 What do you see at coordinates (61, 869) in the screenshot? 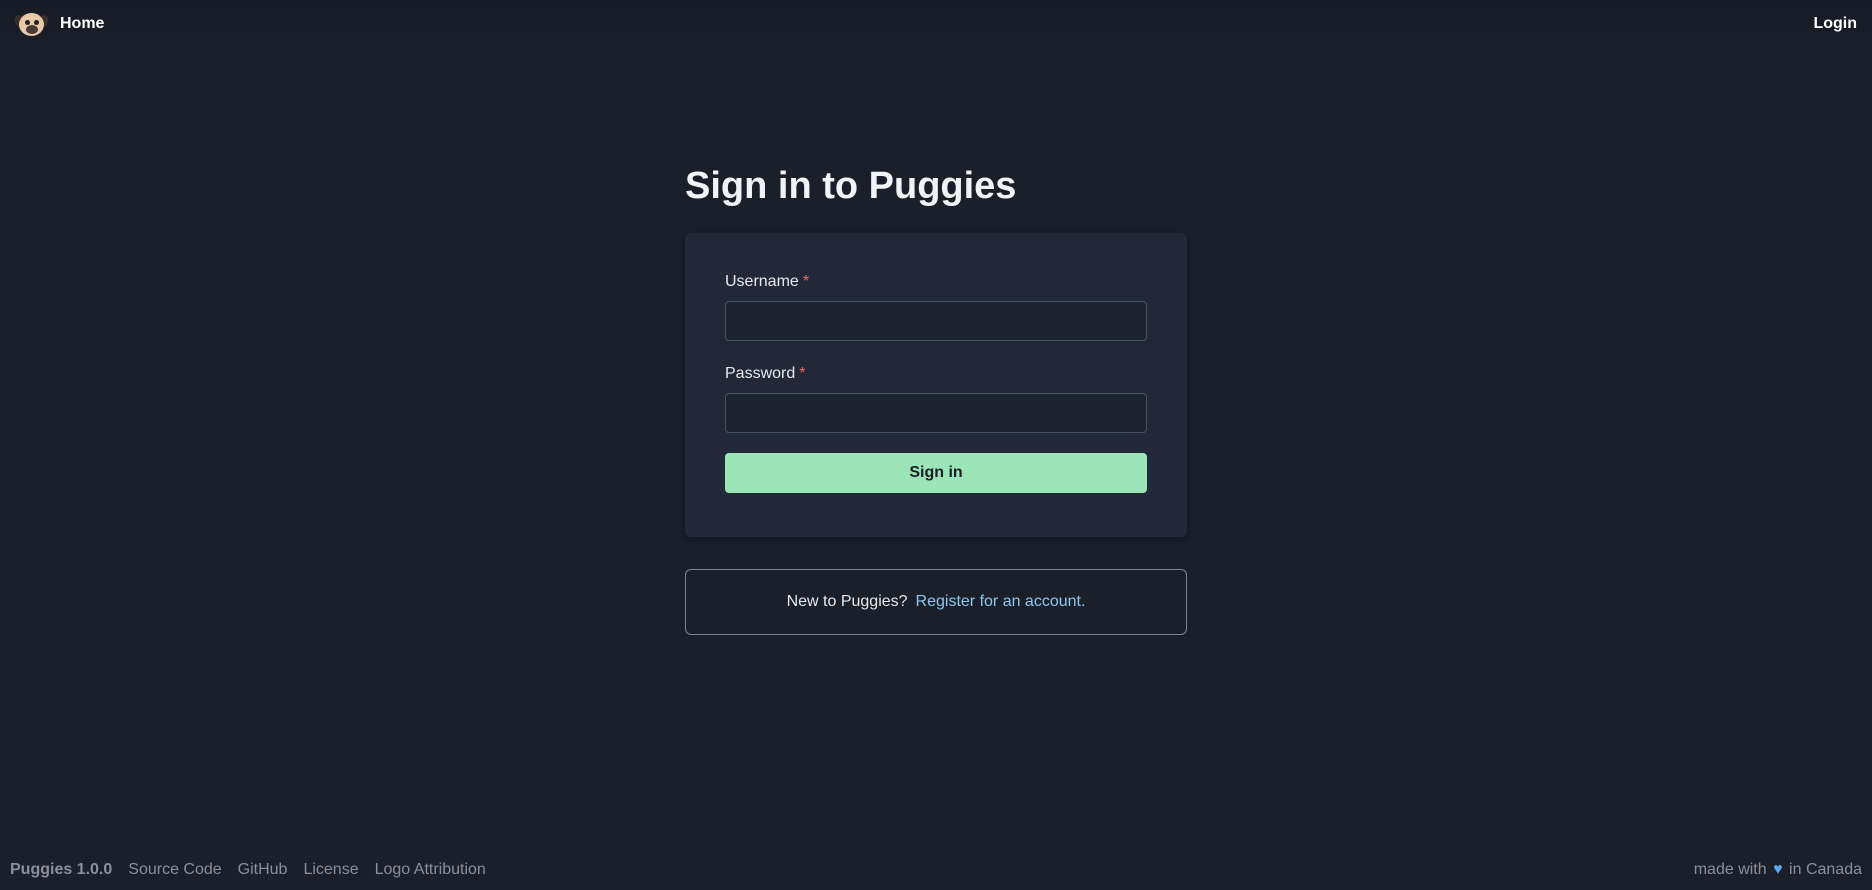
I see `version-label: Puggies 1.0.0` at bounding box center [61, 869].